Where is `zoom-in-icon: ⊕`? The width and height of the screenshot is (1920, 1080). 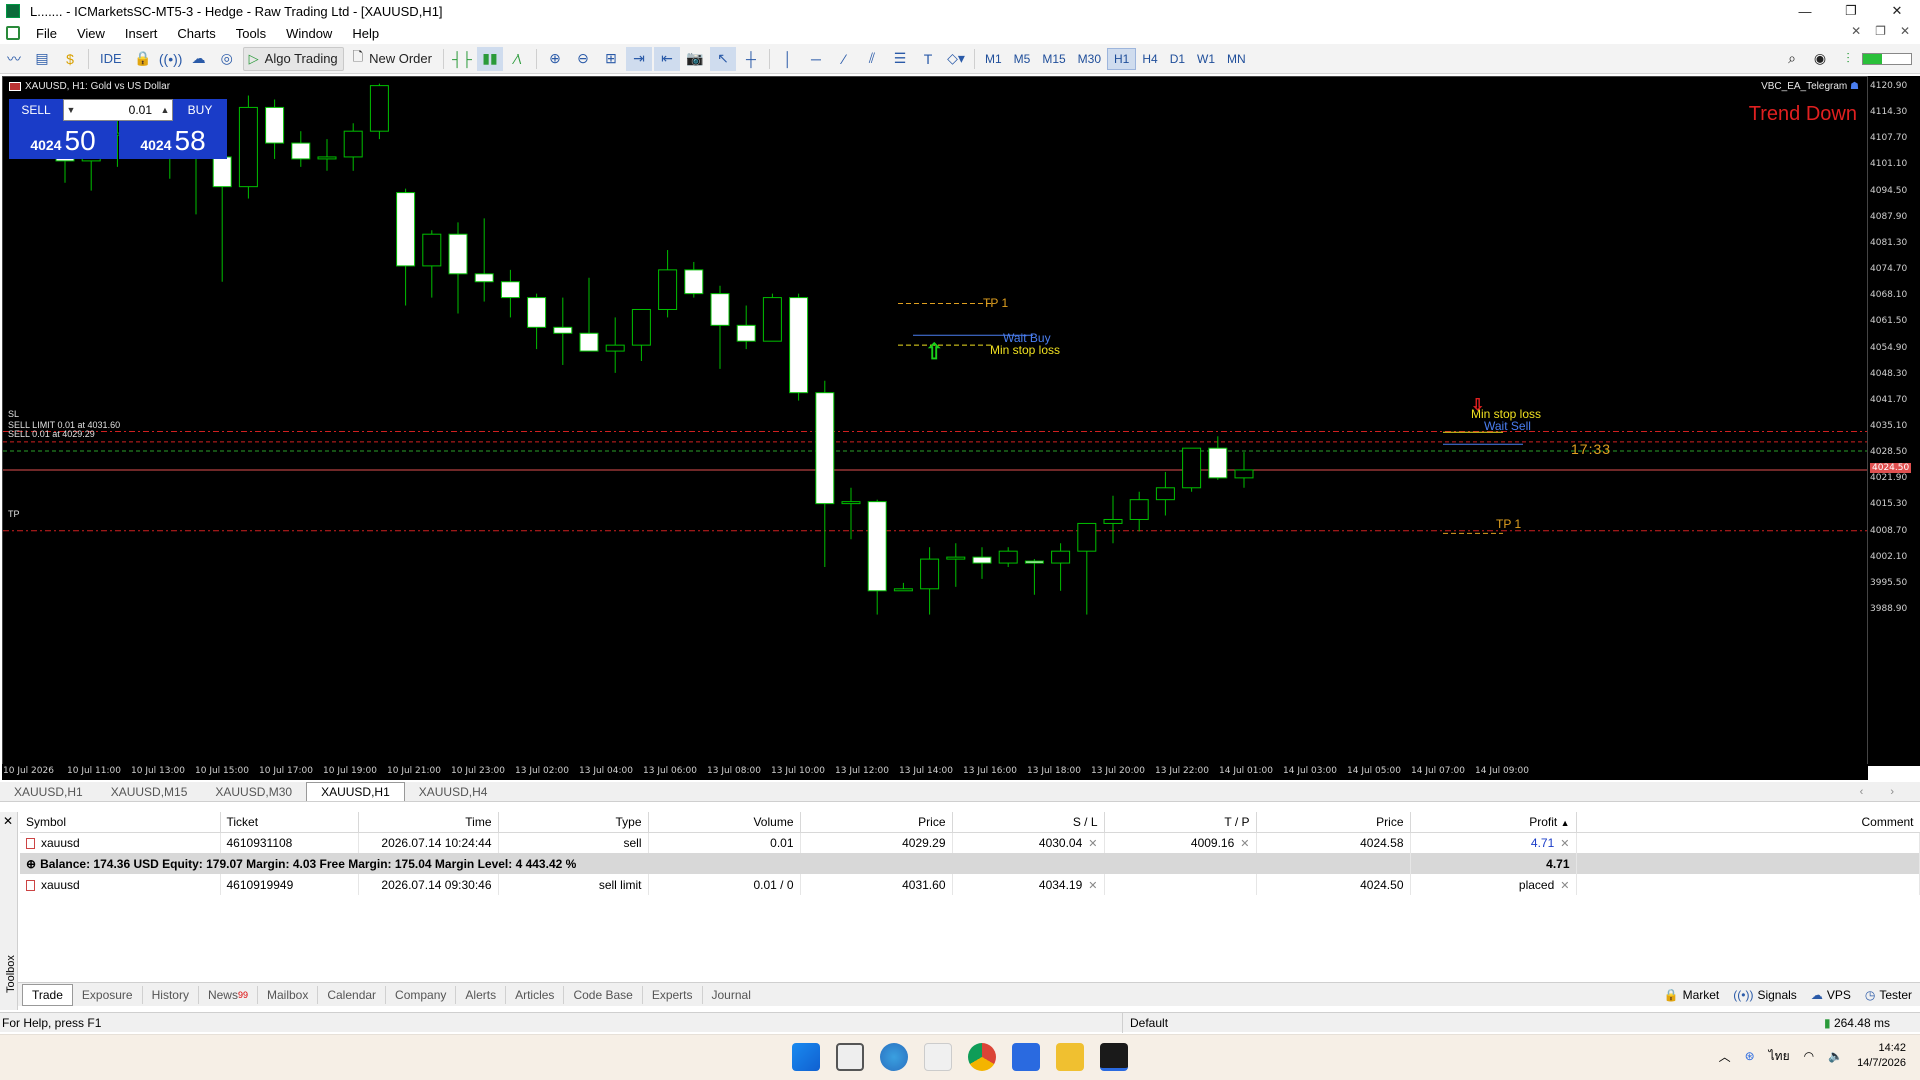
zoom-in-icon: ⊕ is located at coordinates (555, 59).